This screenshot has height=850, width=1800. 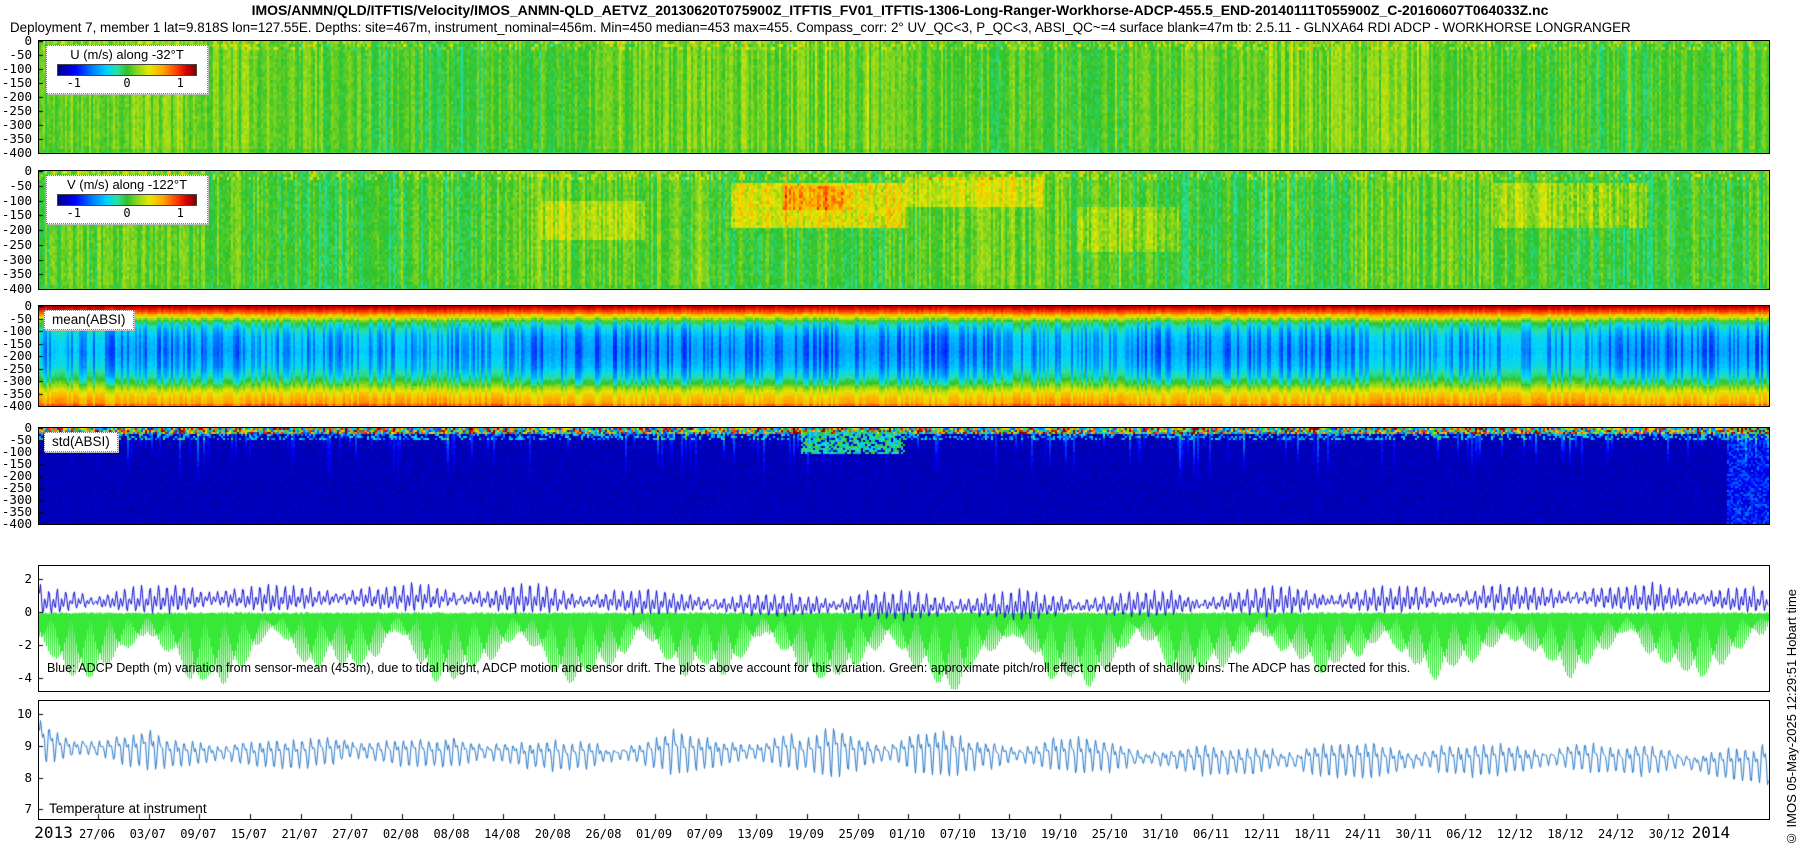 What do you see at coordinates (907, 834) in the screenshot?
I see `x-tick-date-label: 01/10` at bounding box center [907, 834].